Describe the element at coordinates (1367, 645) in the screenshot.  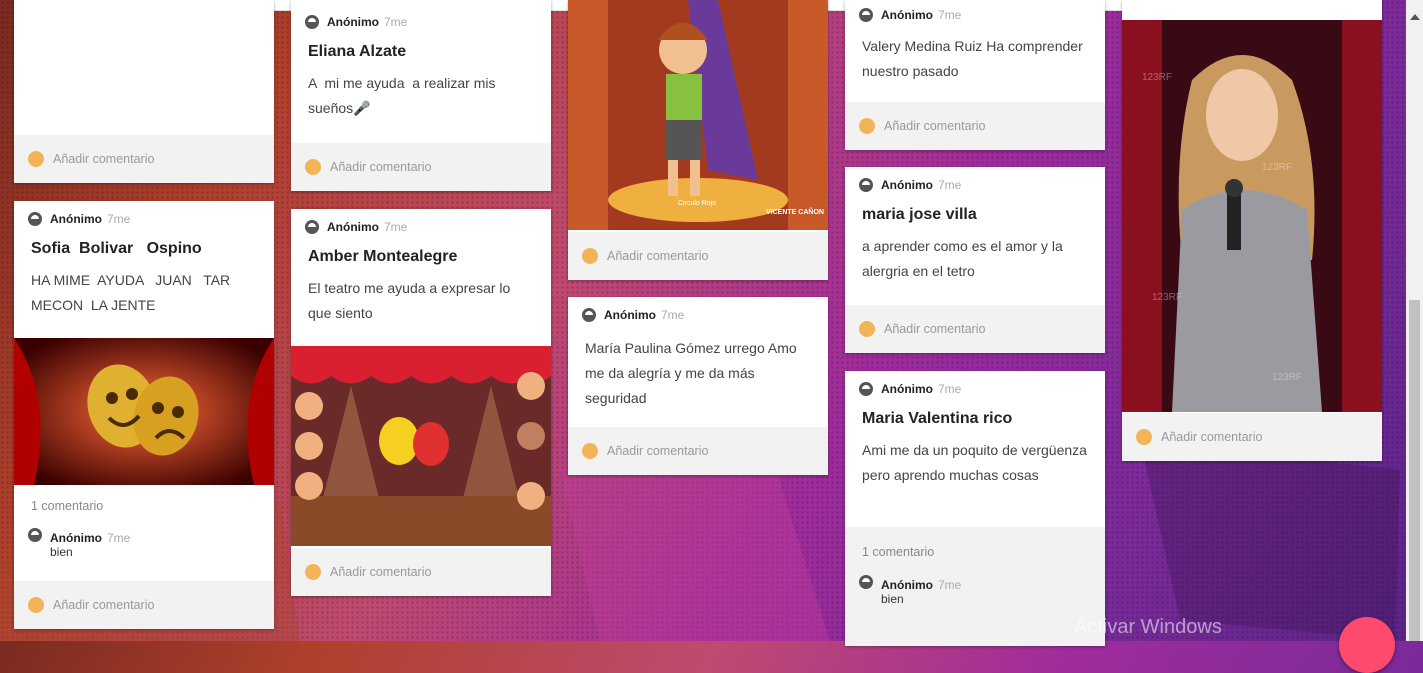
I see `add-post-button` at that location.